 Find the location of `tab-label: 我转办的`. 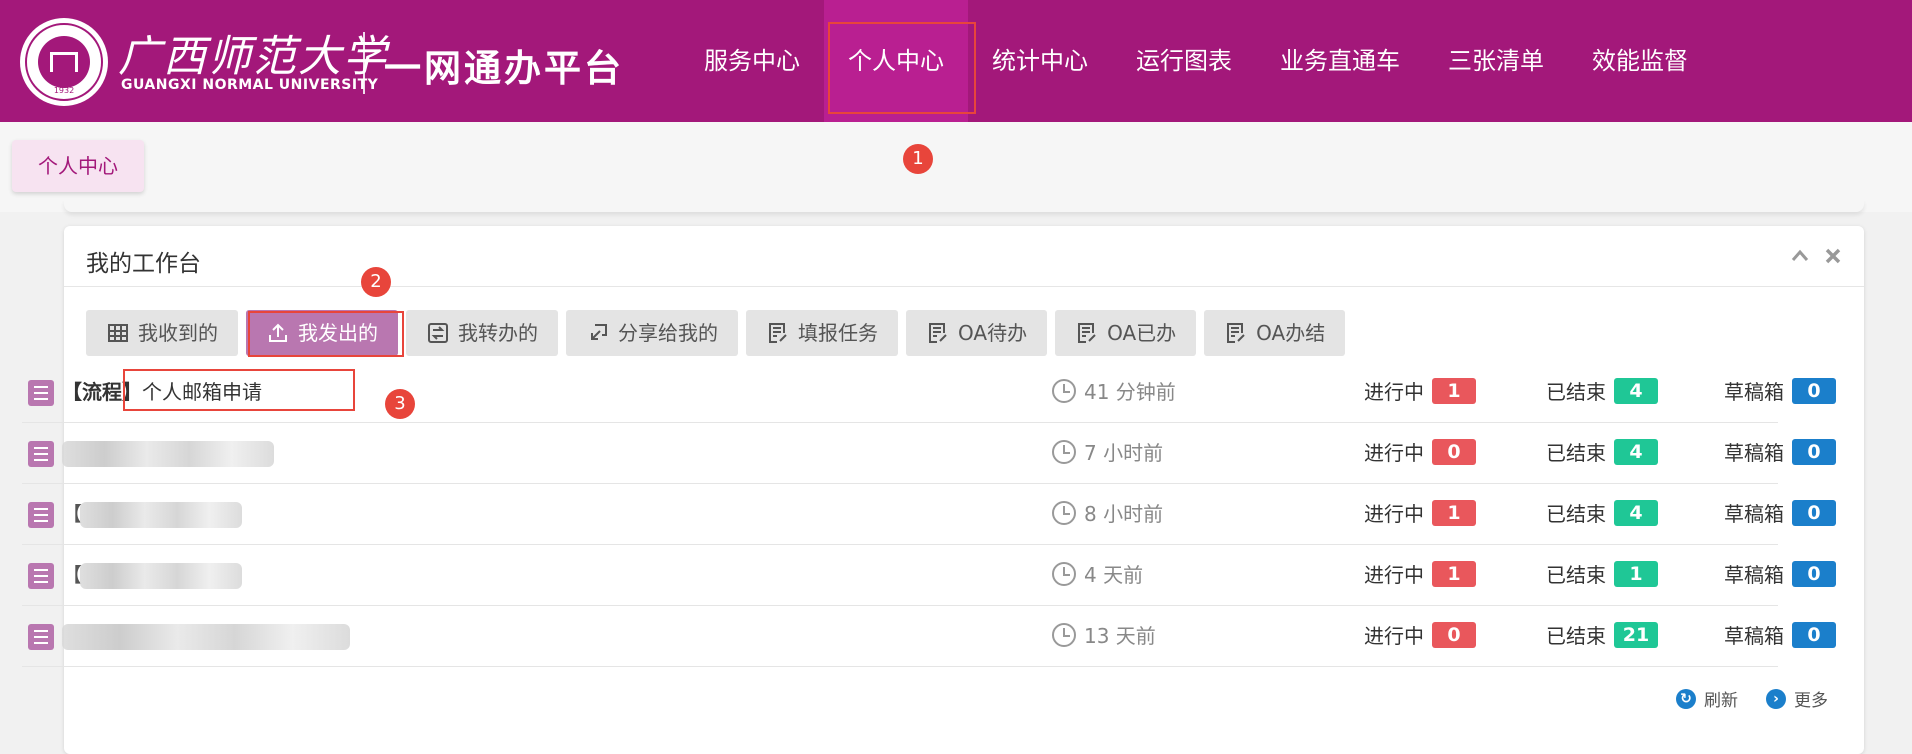

tab-label: 我转办的 is located at coordinates (498, 333).